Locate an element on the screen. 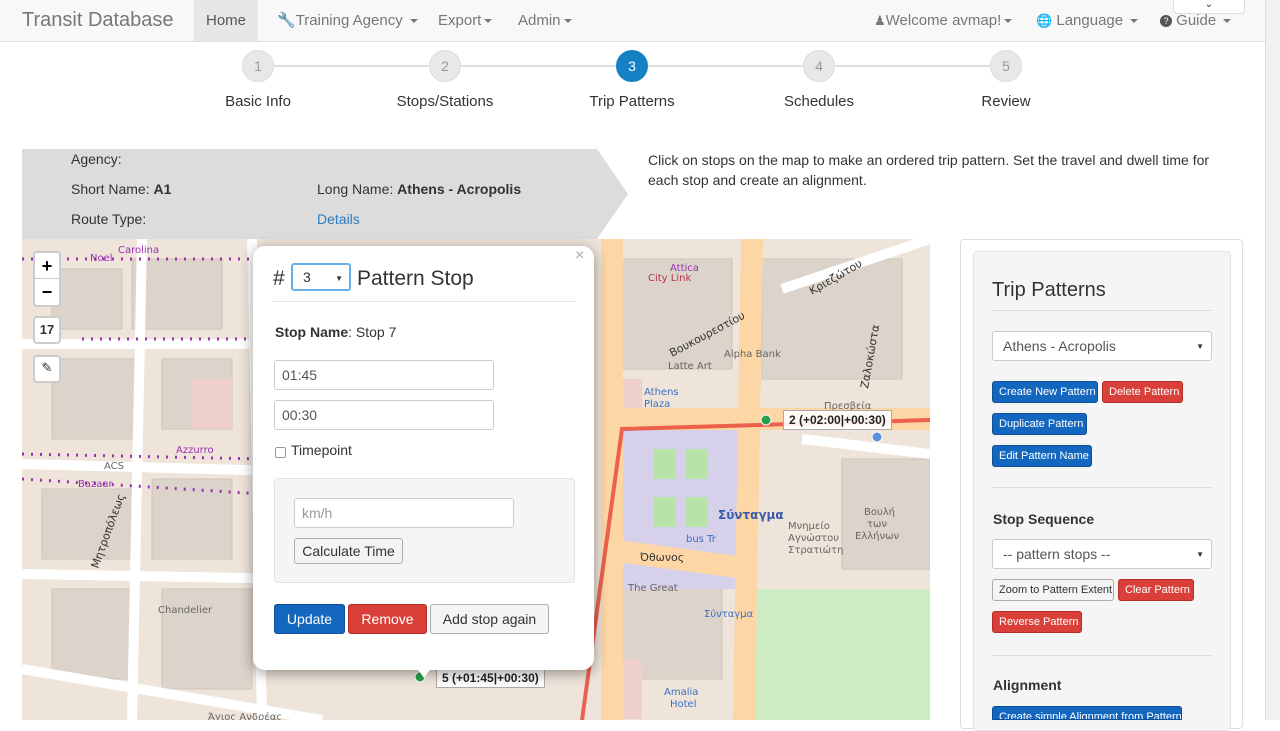 This screenshot has width=1280, height=731. remove-button: Remove is located at coordinates (387, 619).